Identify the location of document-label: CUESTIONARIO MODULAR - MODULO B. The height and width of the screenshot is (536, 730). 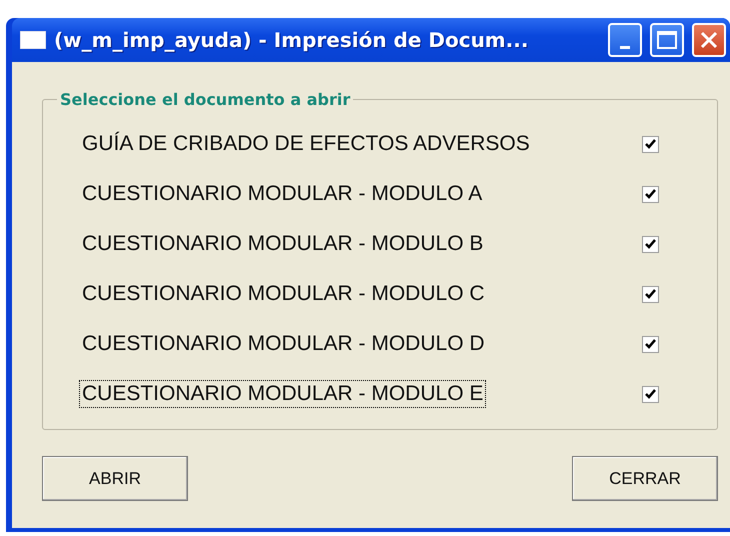
(282, 244).